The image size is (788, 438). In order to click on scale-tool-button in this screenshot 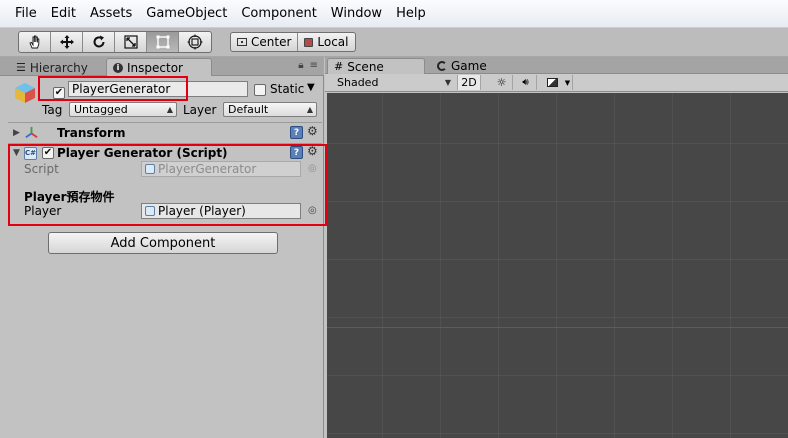, I will do `click(131, 42)`.